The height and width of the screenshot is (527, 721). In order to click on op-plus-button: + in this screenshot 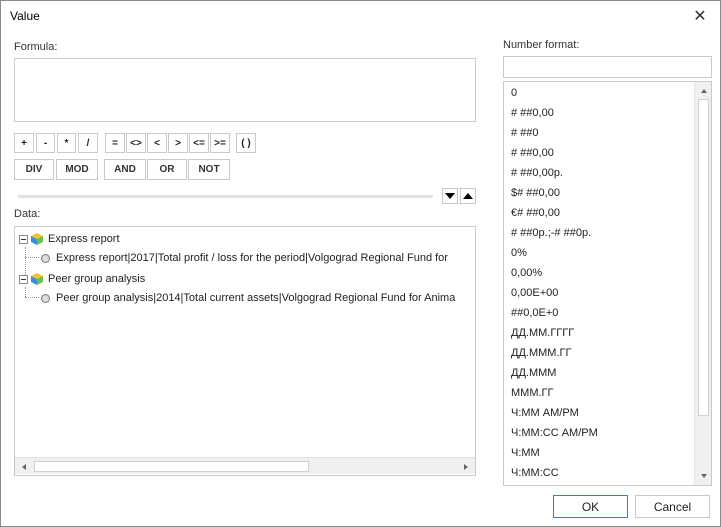, I will do `click(24, 143)`.